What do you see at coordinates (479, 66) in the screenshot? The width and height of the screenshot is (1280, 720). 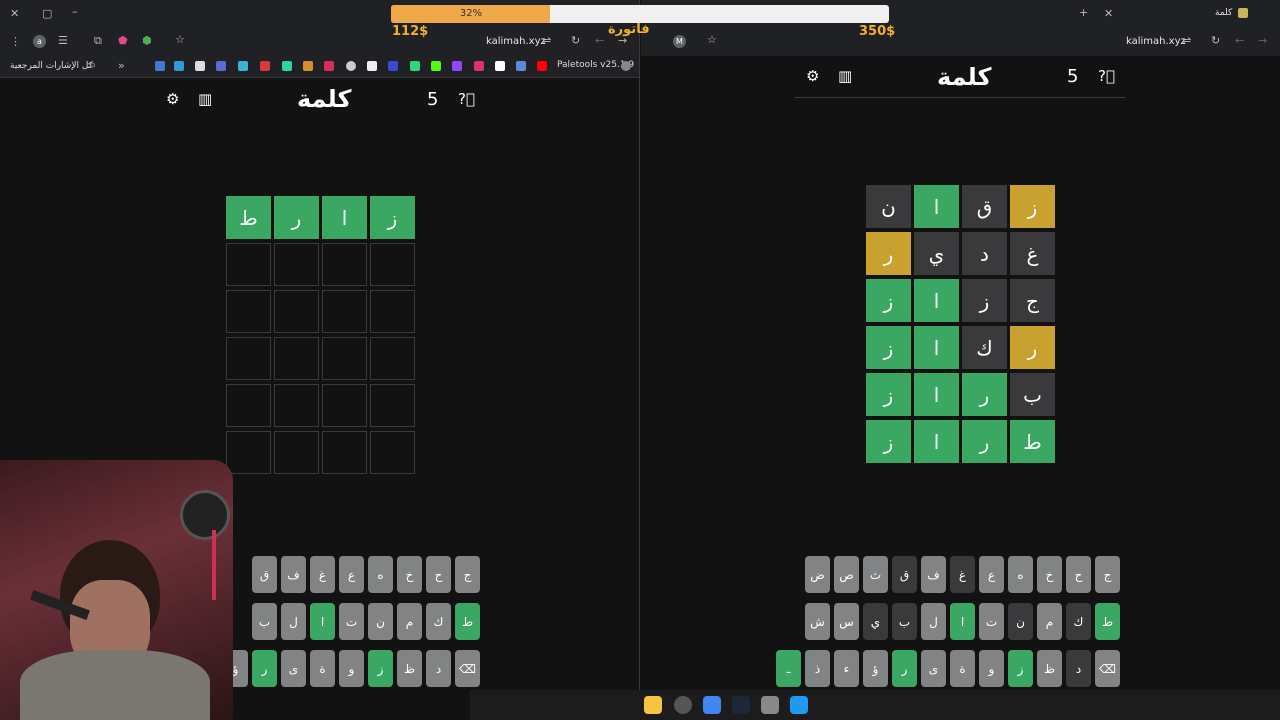 I see `instagram-icon` at bounding box center [479, 66].